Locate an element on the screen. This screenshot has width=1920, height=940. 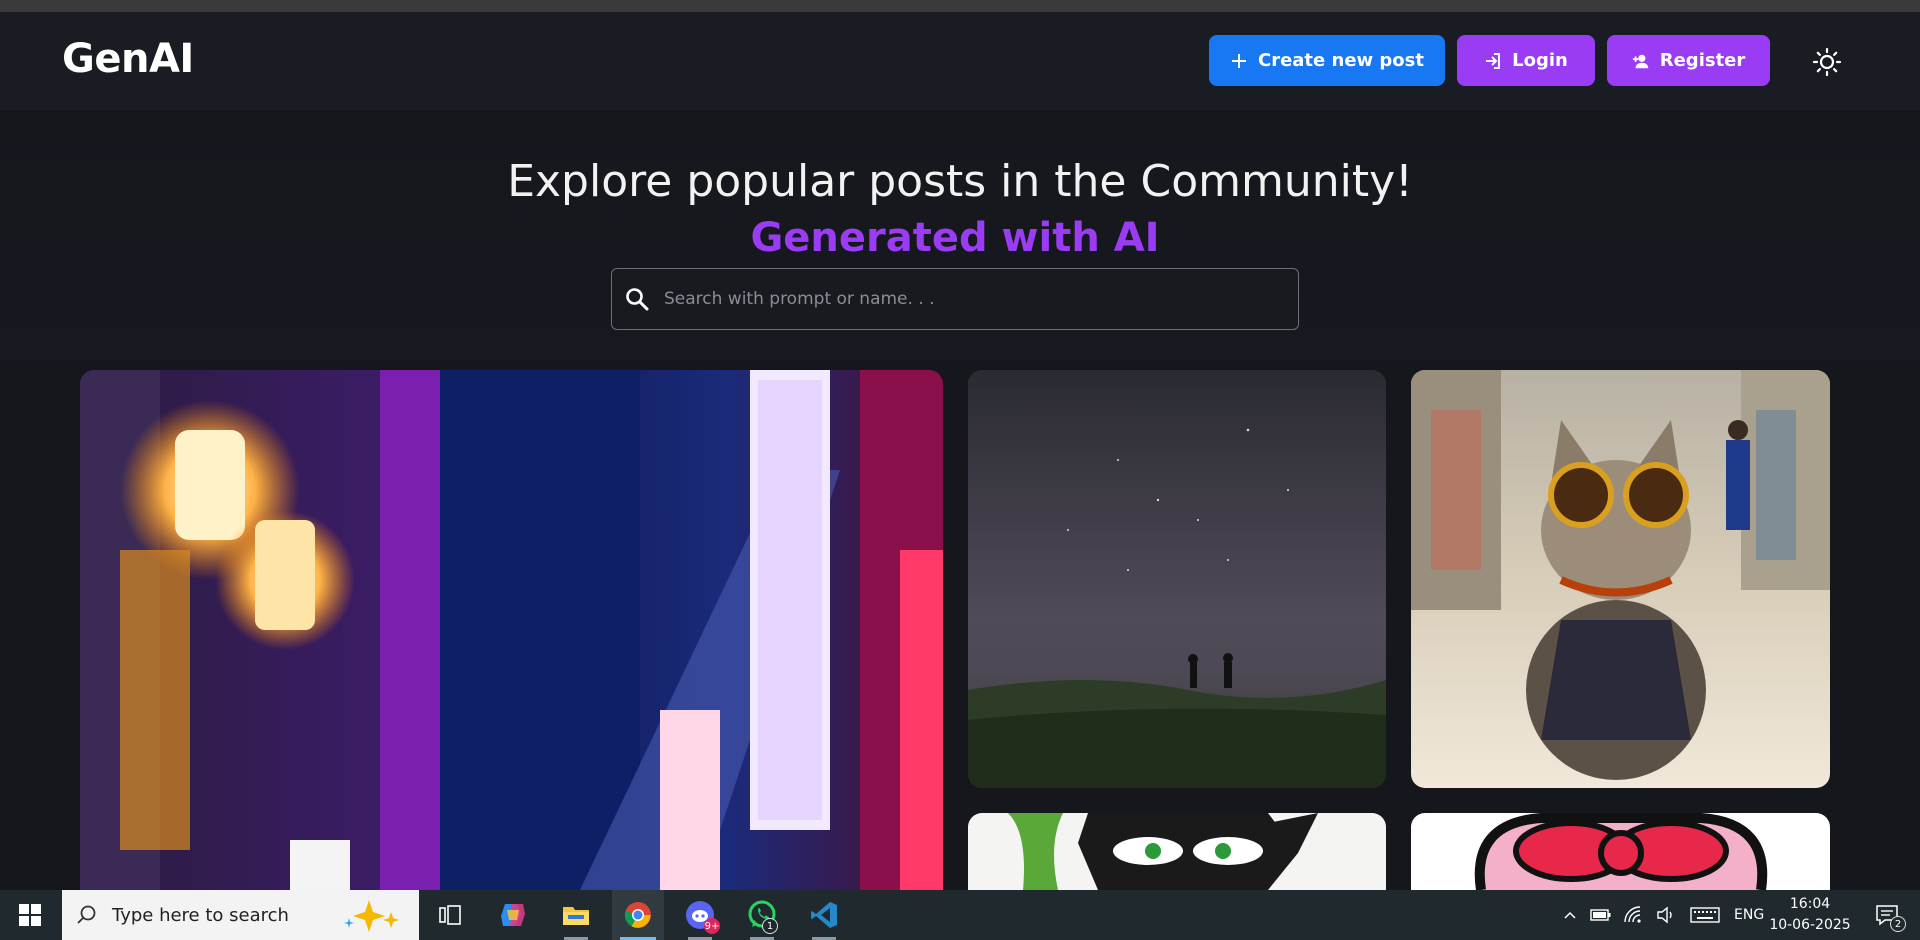
login-icon is located at coordinates (1493, 60).